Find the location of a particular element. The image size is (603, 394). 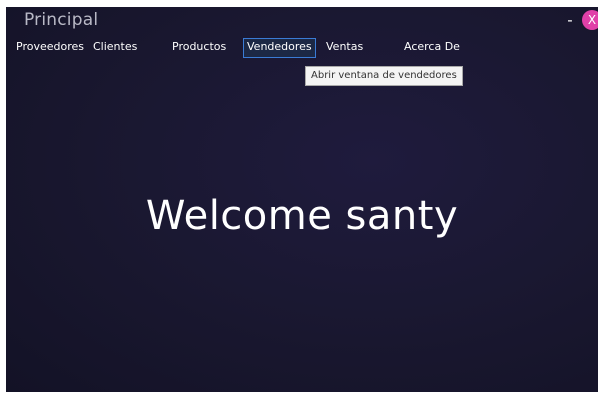

menu-item-ventas: Ventas is located at coordinates (344, 47).